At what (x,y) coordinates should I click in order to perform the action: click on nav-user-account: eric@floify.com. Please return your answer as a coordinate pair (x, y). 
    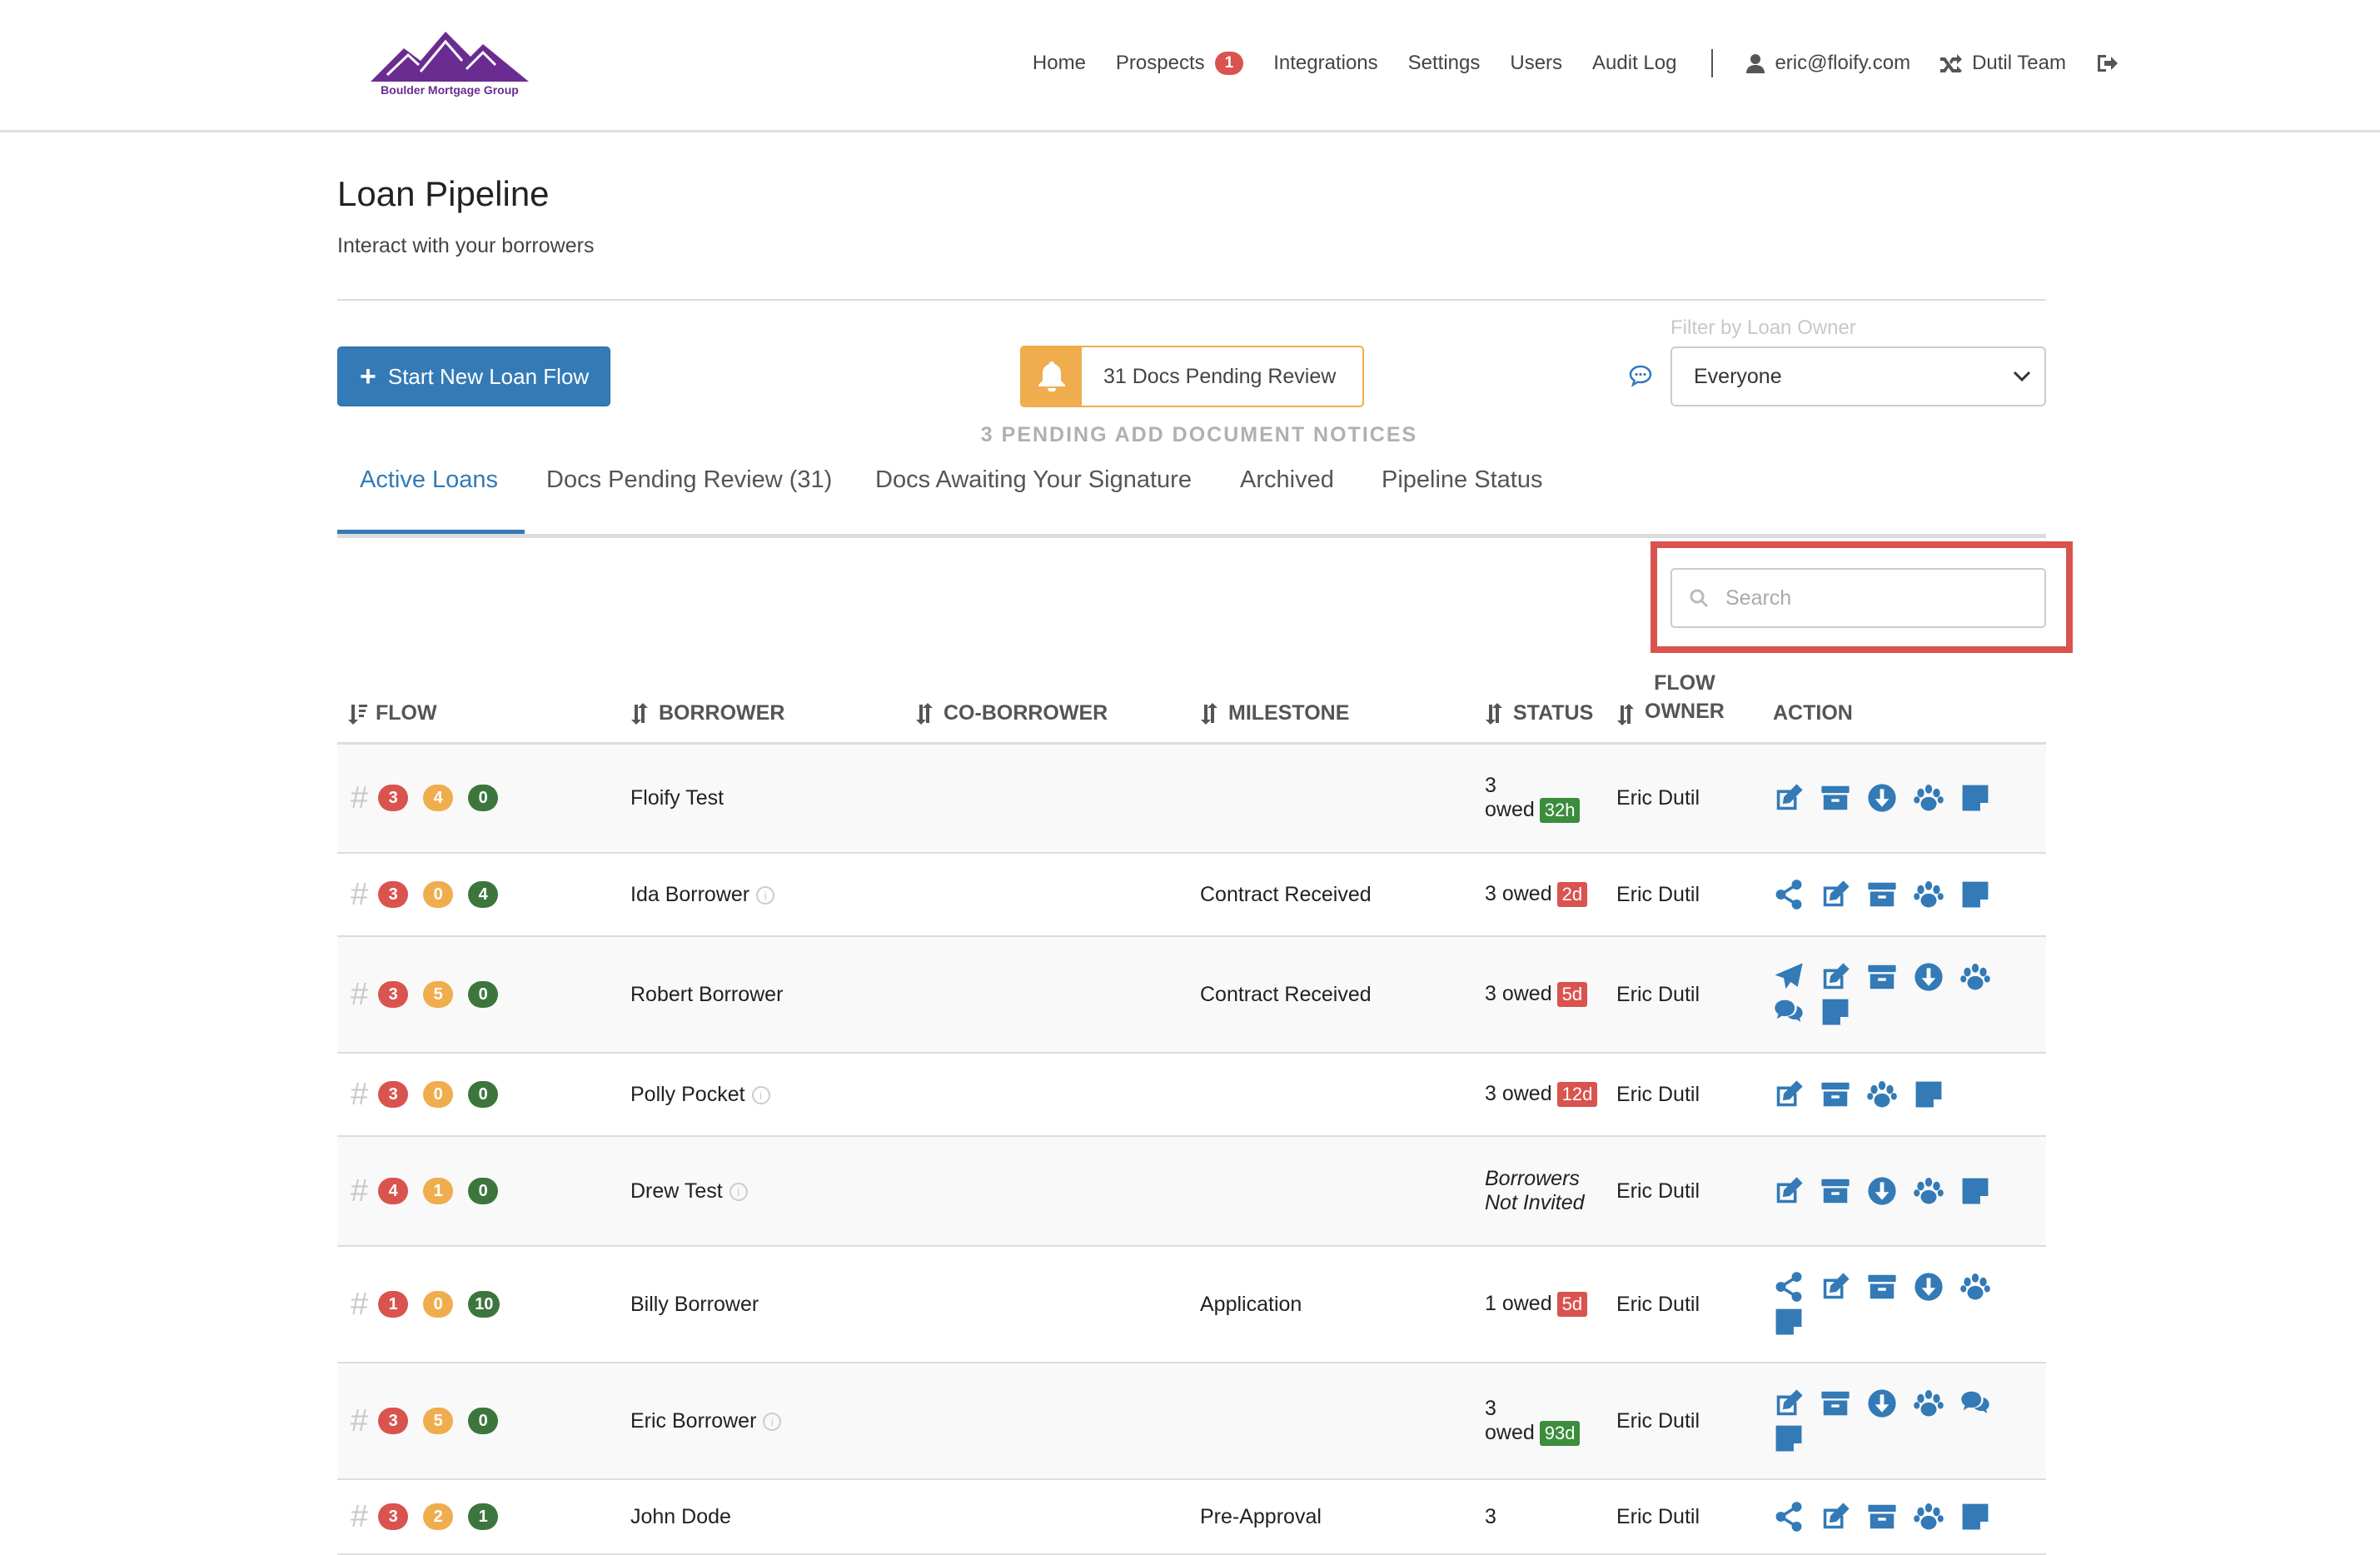
    Looking at the image, I should click on (1828, 63).